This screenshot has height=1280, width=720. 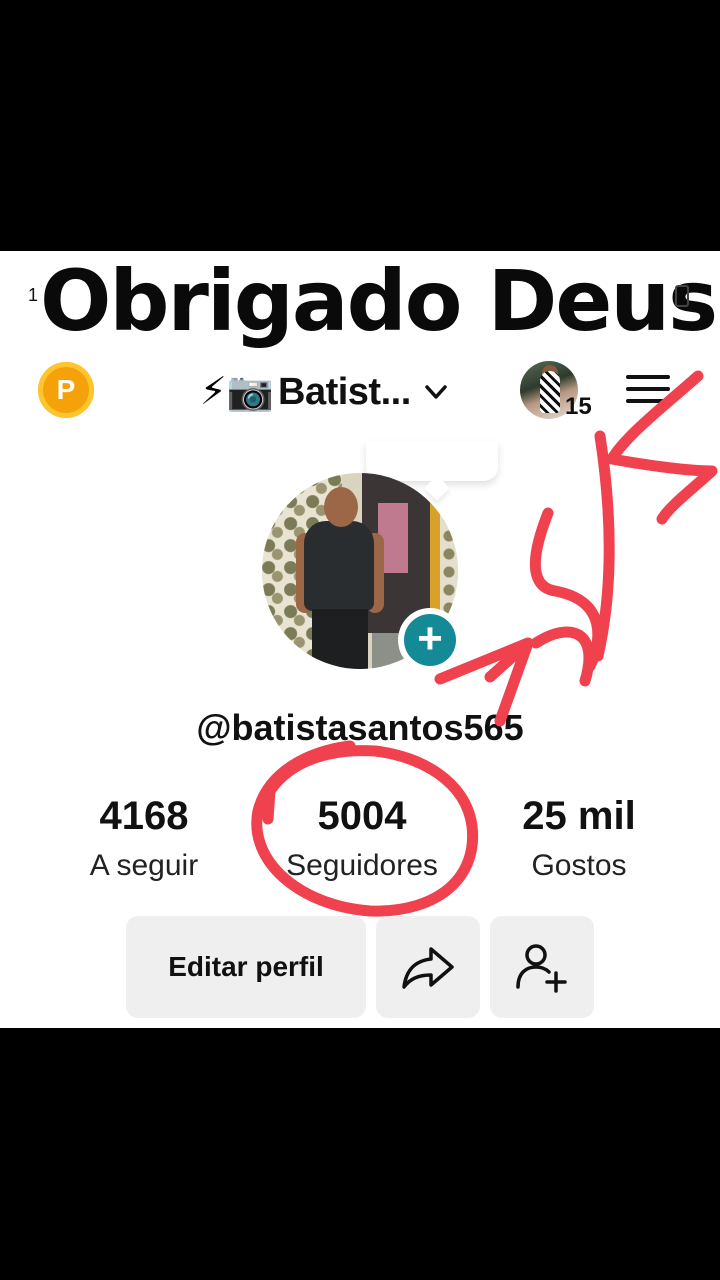 What do you see at coordinates (579, 865) in the screenshot?
I see `stat-likes-label: Gostos` at bounding box center [579, 865].